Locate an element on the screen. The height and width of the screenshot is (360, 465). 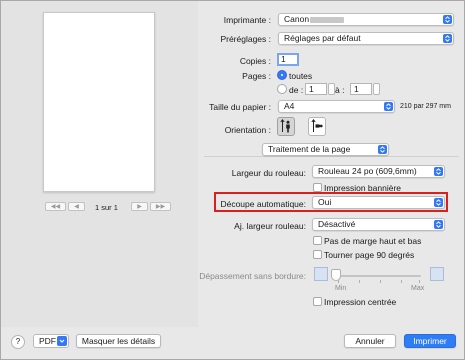
portrait-icon is located at coordinates (285, 125).